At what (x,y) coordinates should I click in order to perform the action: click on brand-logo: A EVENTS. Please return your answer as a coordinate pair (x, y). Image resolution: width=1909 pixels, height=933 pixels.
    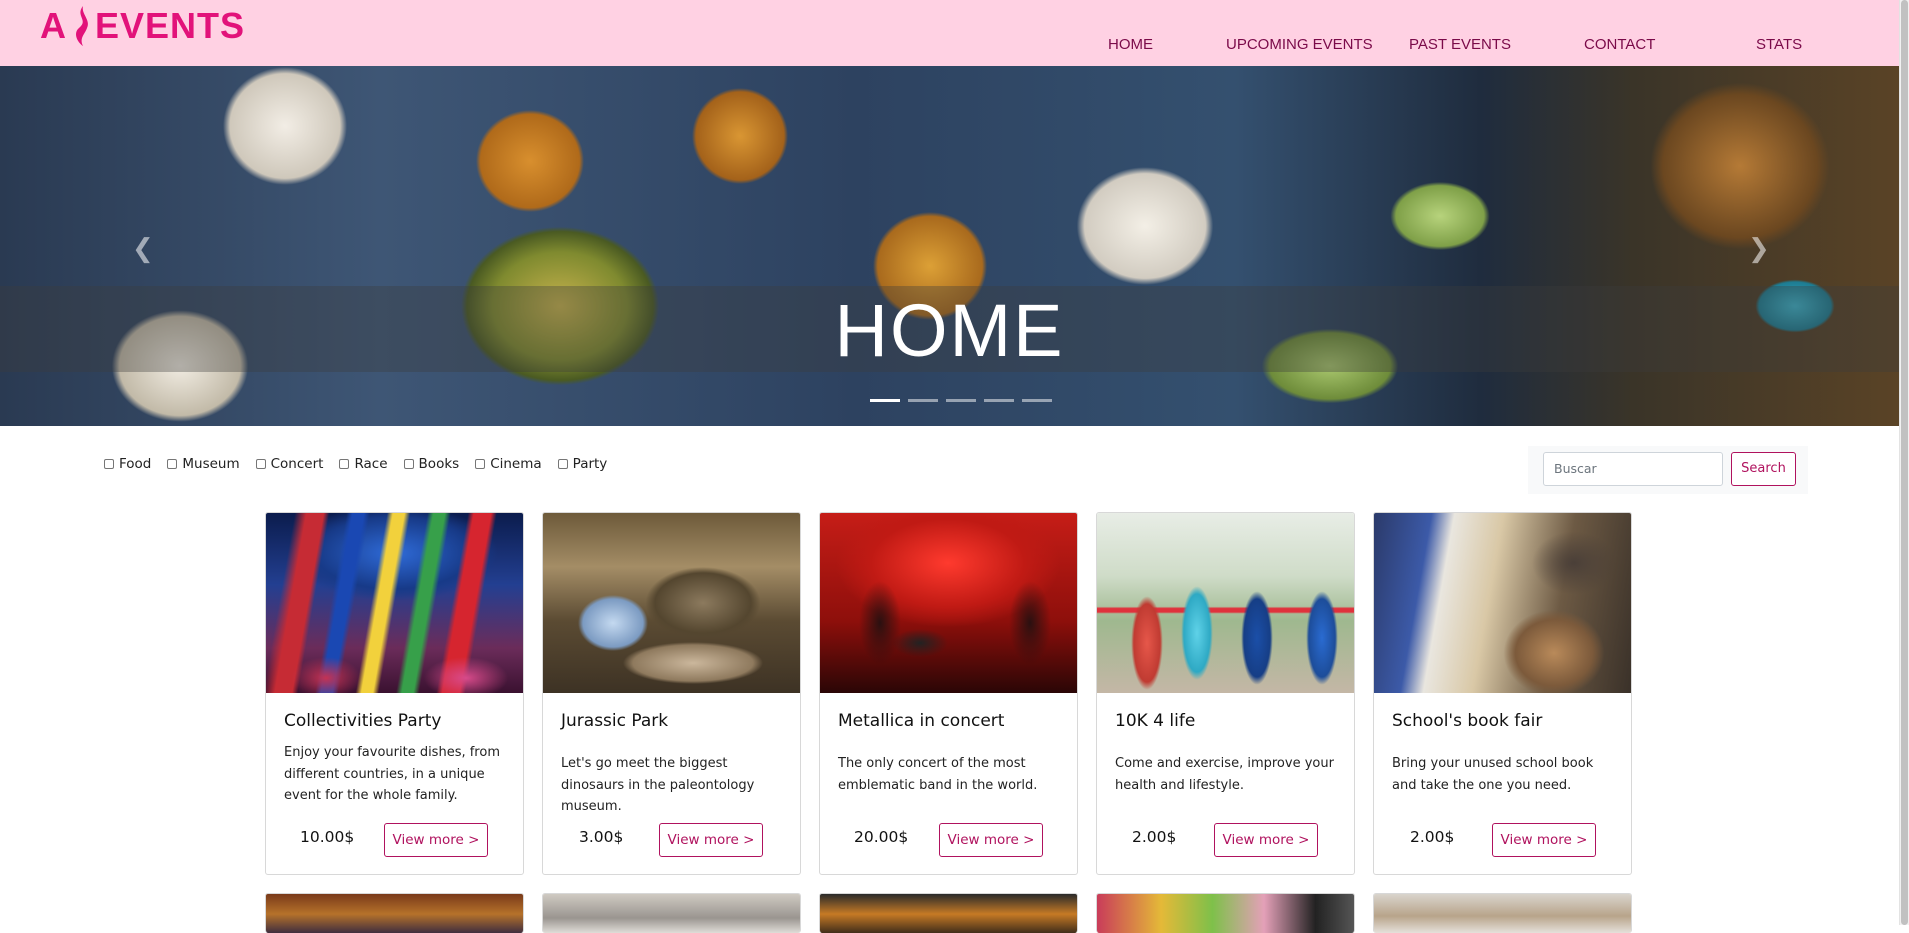
    Looking at the image, I should click on (142, 26).